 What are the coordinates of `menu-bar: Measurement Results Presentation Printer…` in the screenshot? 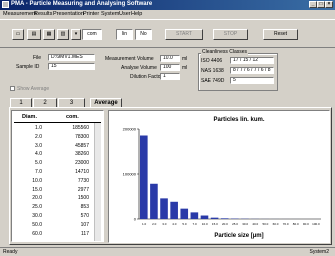 It's located at (167, 14).